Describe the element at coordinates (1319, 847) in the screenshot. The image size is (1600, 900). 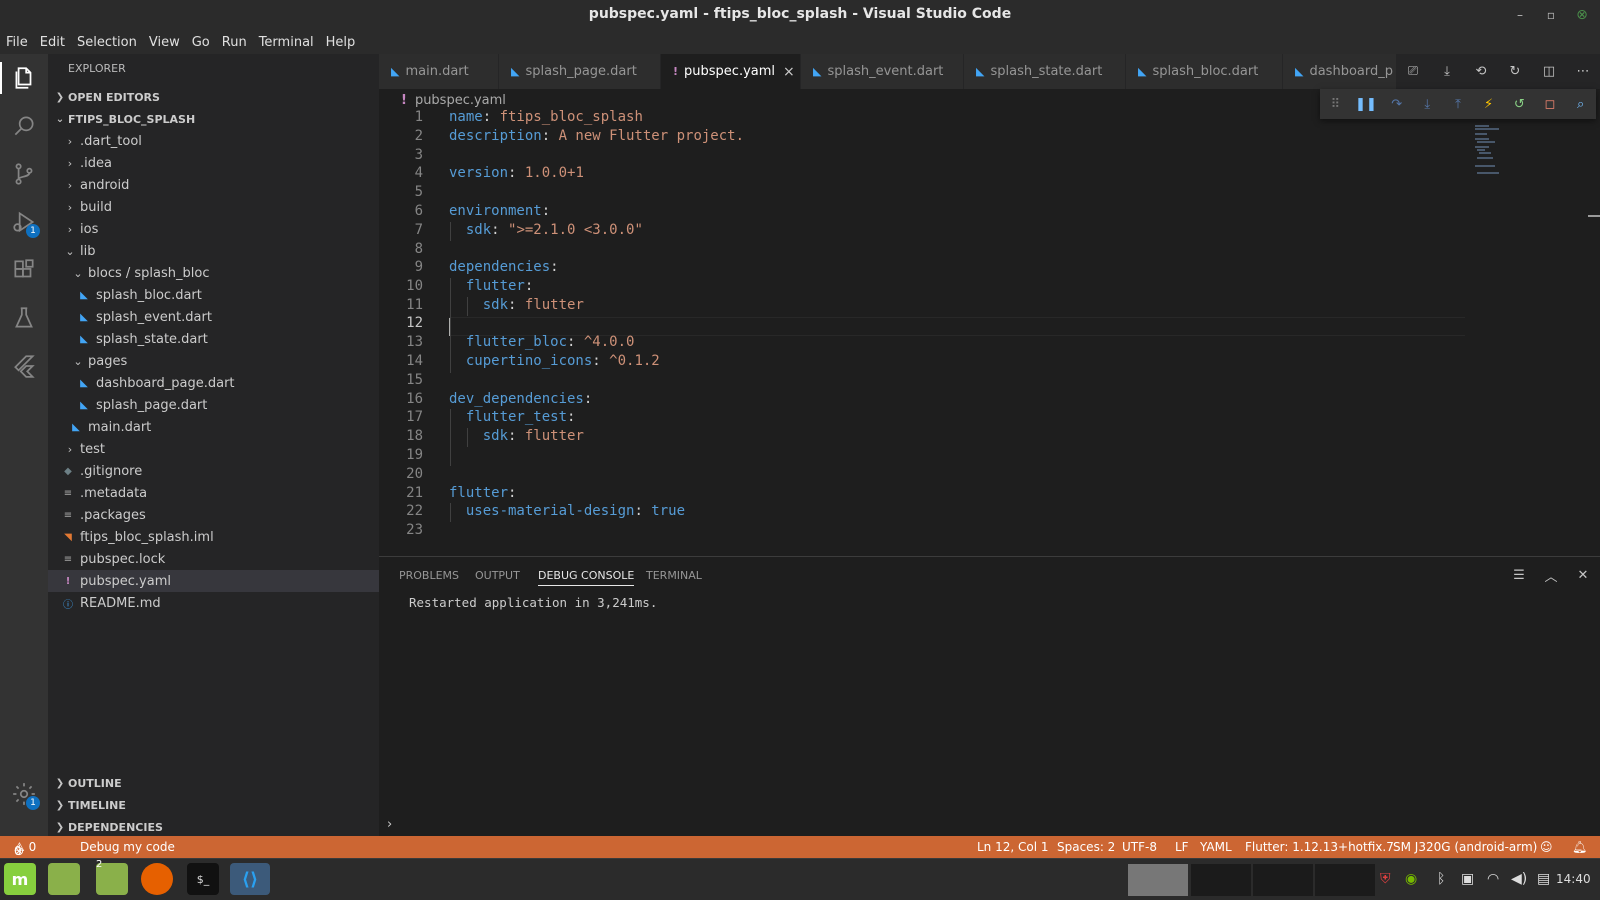
I see `flutter-version-status: Flutter: 1.12.13+hotfix.7` at that location.